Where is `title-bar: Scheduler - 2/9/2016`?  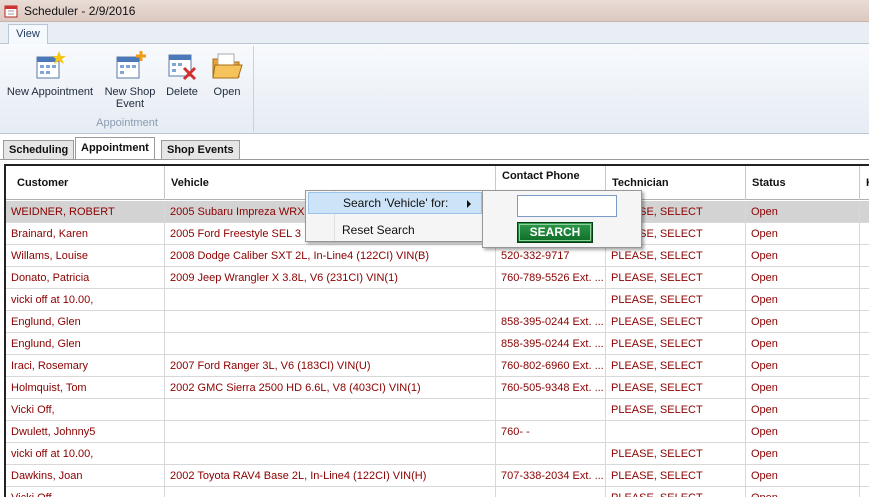
title-bar: Scheduler - 2/9/2016 is located at coordinates (434, 11).